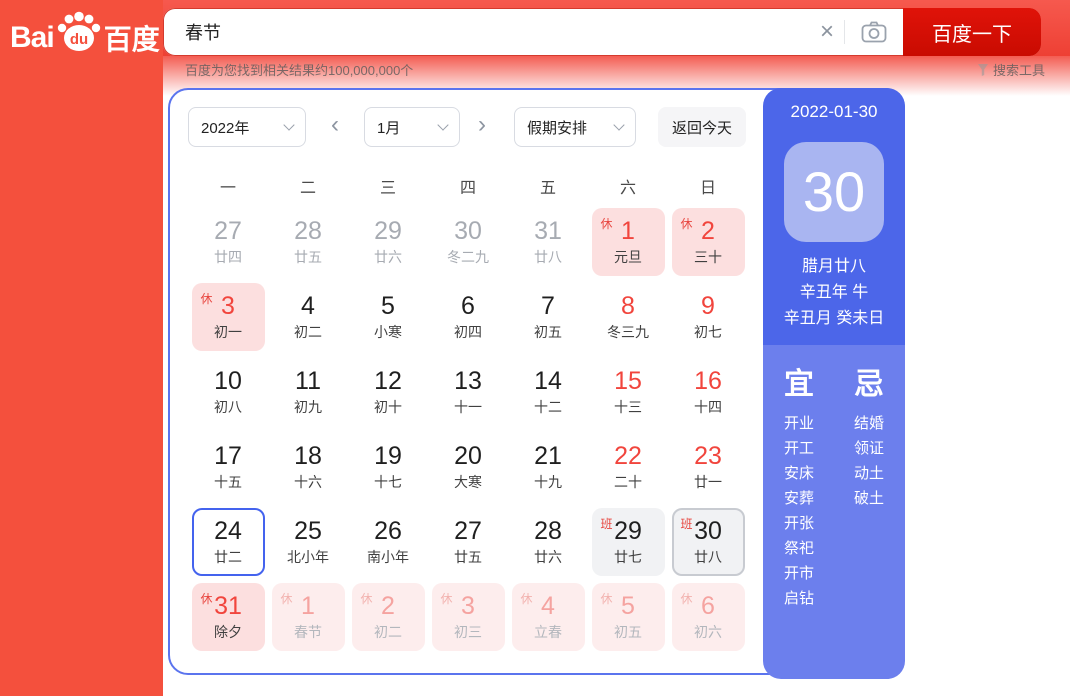 The width and height of the screenshot is (1070, 696). Describe the element at coordinates (708, 242) in the screenshot. I see `calendar-day-cell: 休 2 三十` at that location.